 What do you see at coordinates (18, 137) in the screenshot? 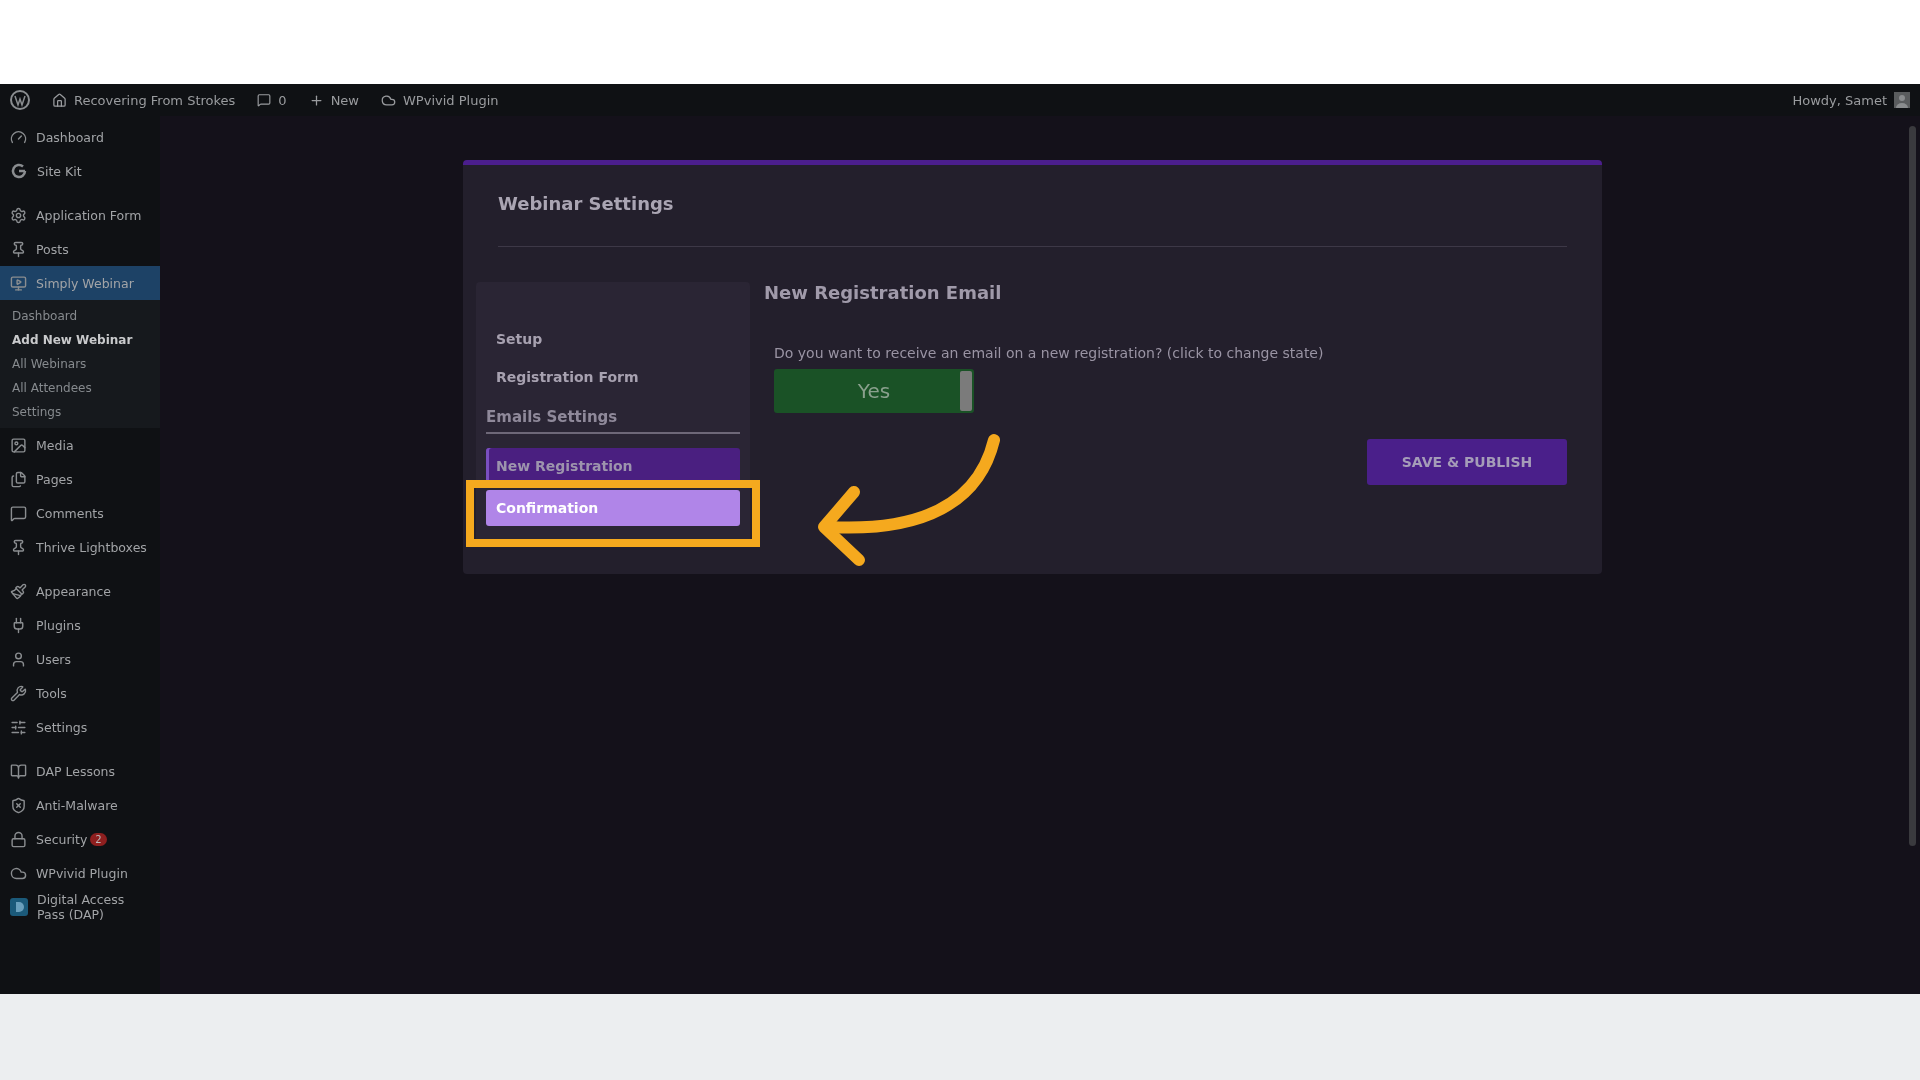
I see `gauge-icon` at bounding box center [18, 137].